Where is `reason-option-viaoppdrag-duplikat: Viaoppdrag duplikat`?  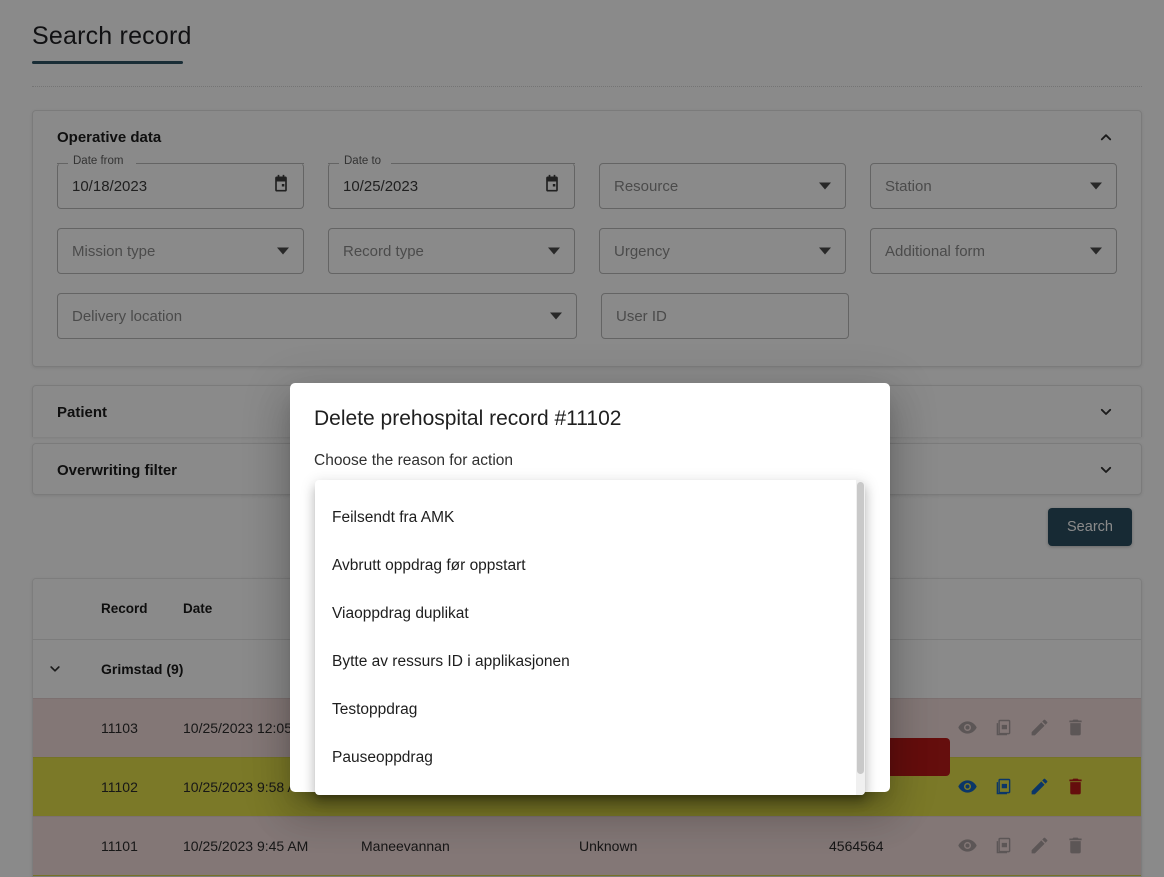
reason-option-viaoppdrag-duplikat: Viaoppdrag duplikat is located at coordinates (590, 614).